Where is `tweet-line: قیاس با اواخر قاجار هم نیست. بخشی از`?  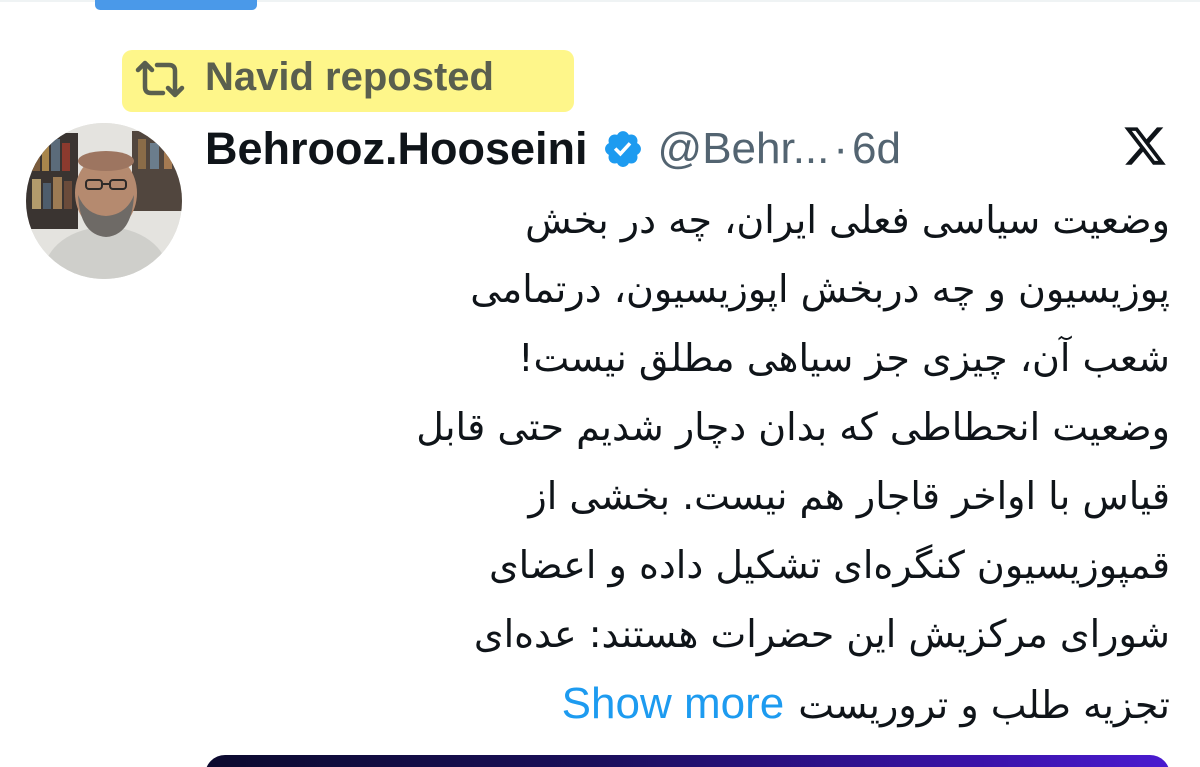
tweet-line: قیاس با اواخر قاجار هم نیست. بخشی از is located at coordinates (849, 496).